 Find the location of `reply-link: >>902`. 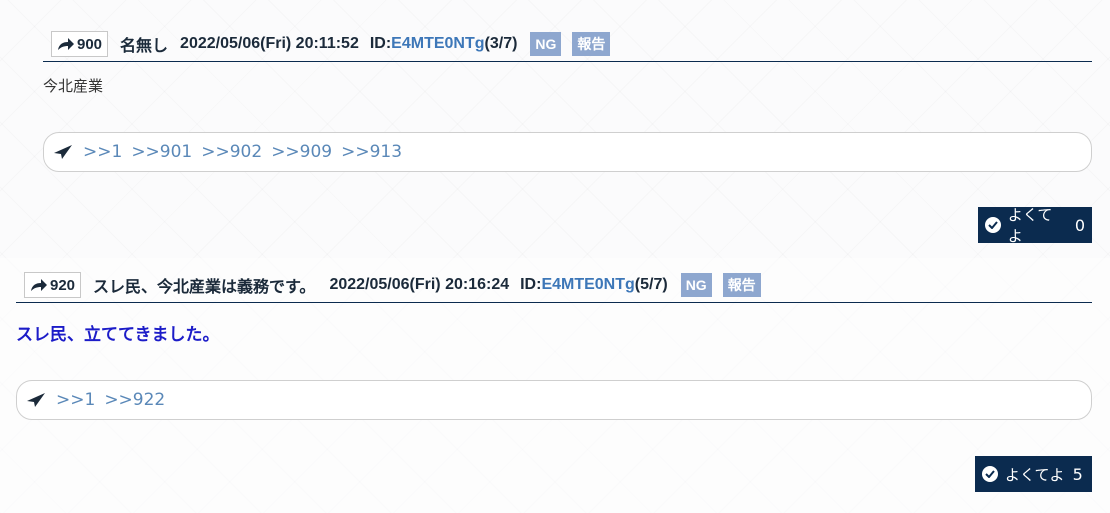

reply-link: >>902 is located at coordinates (231, 152).